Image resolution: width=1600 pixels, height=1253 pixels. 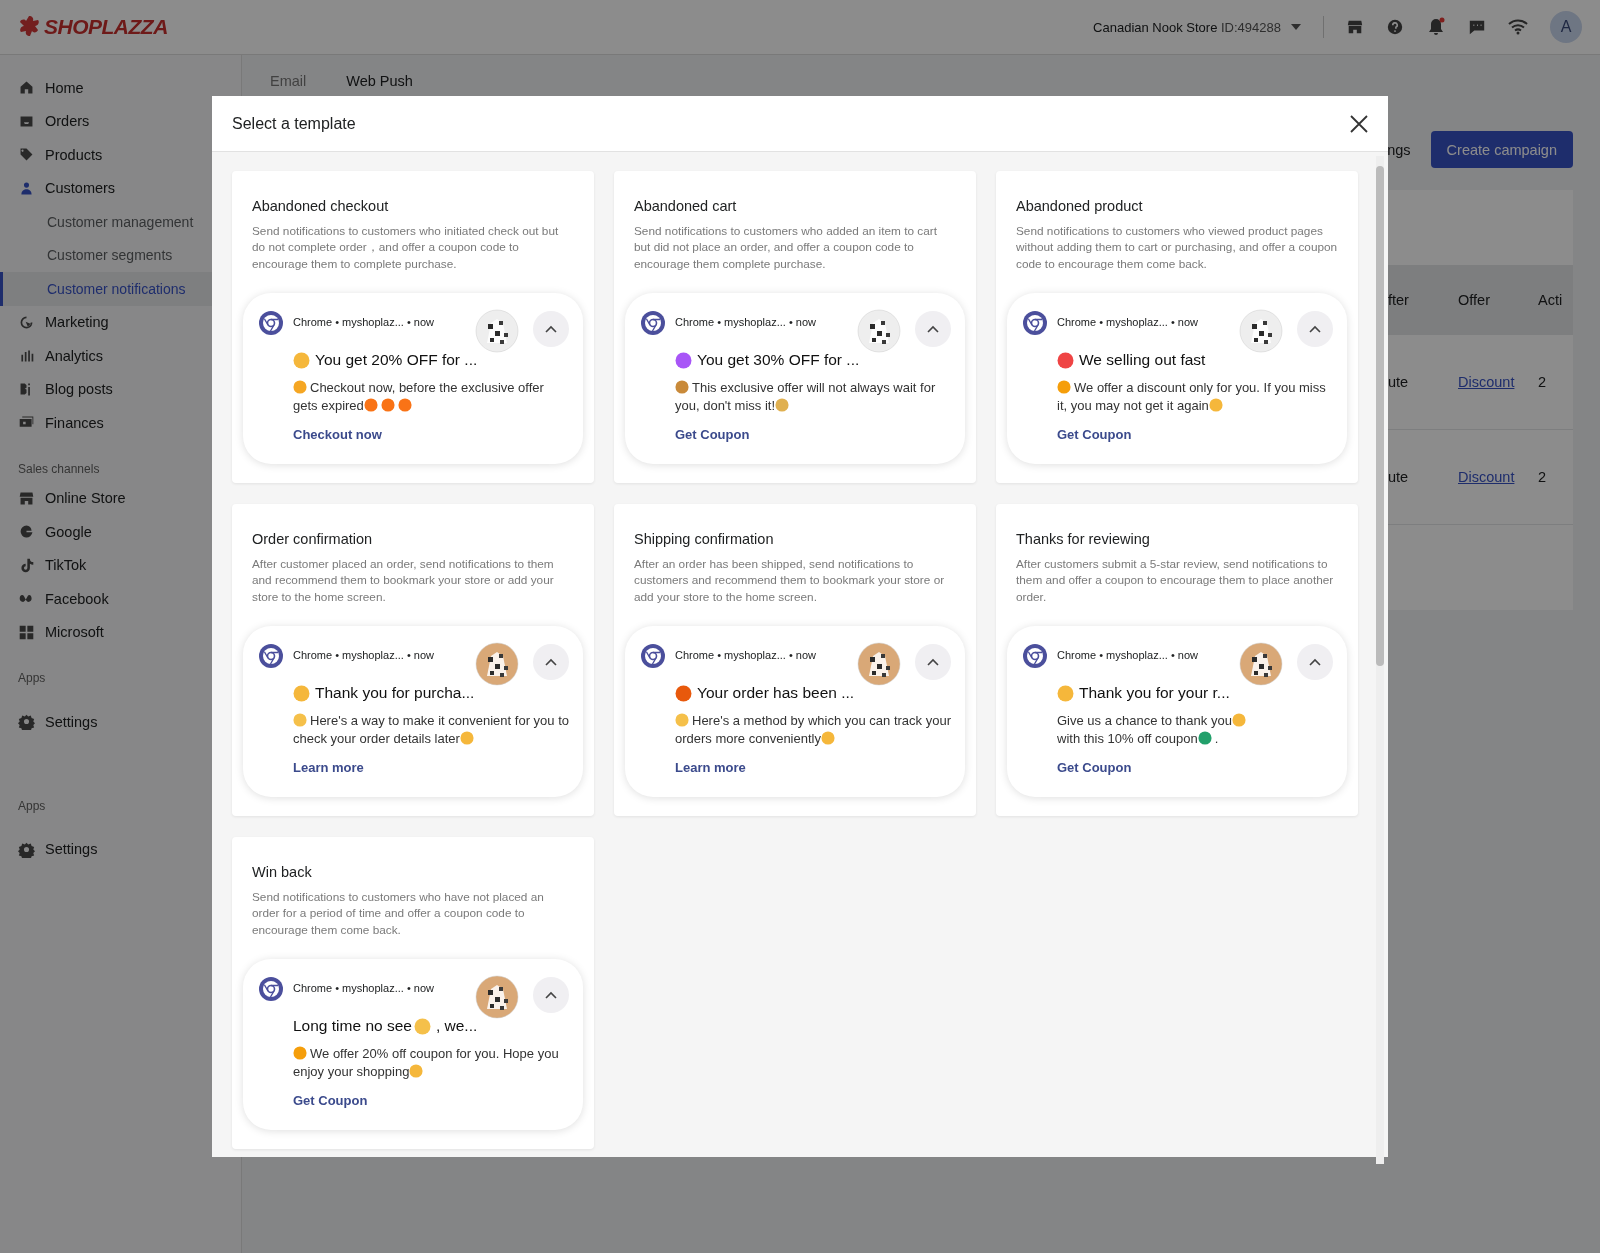 I want to click on nav-item: Home, so click(x=120, y=88).